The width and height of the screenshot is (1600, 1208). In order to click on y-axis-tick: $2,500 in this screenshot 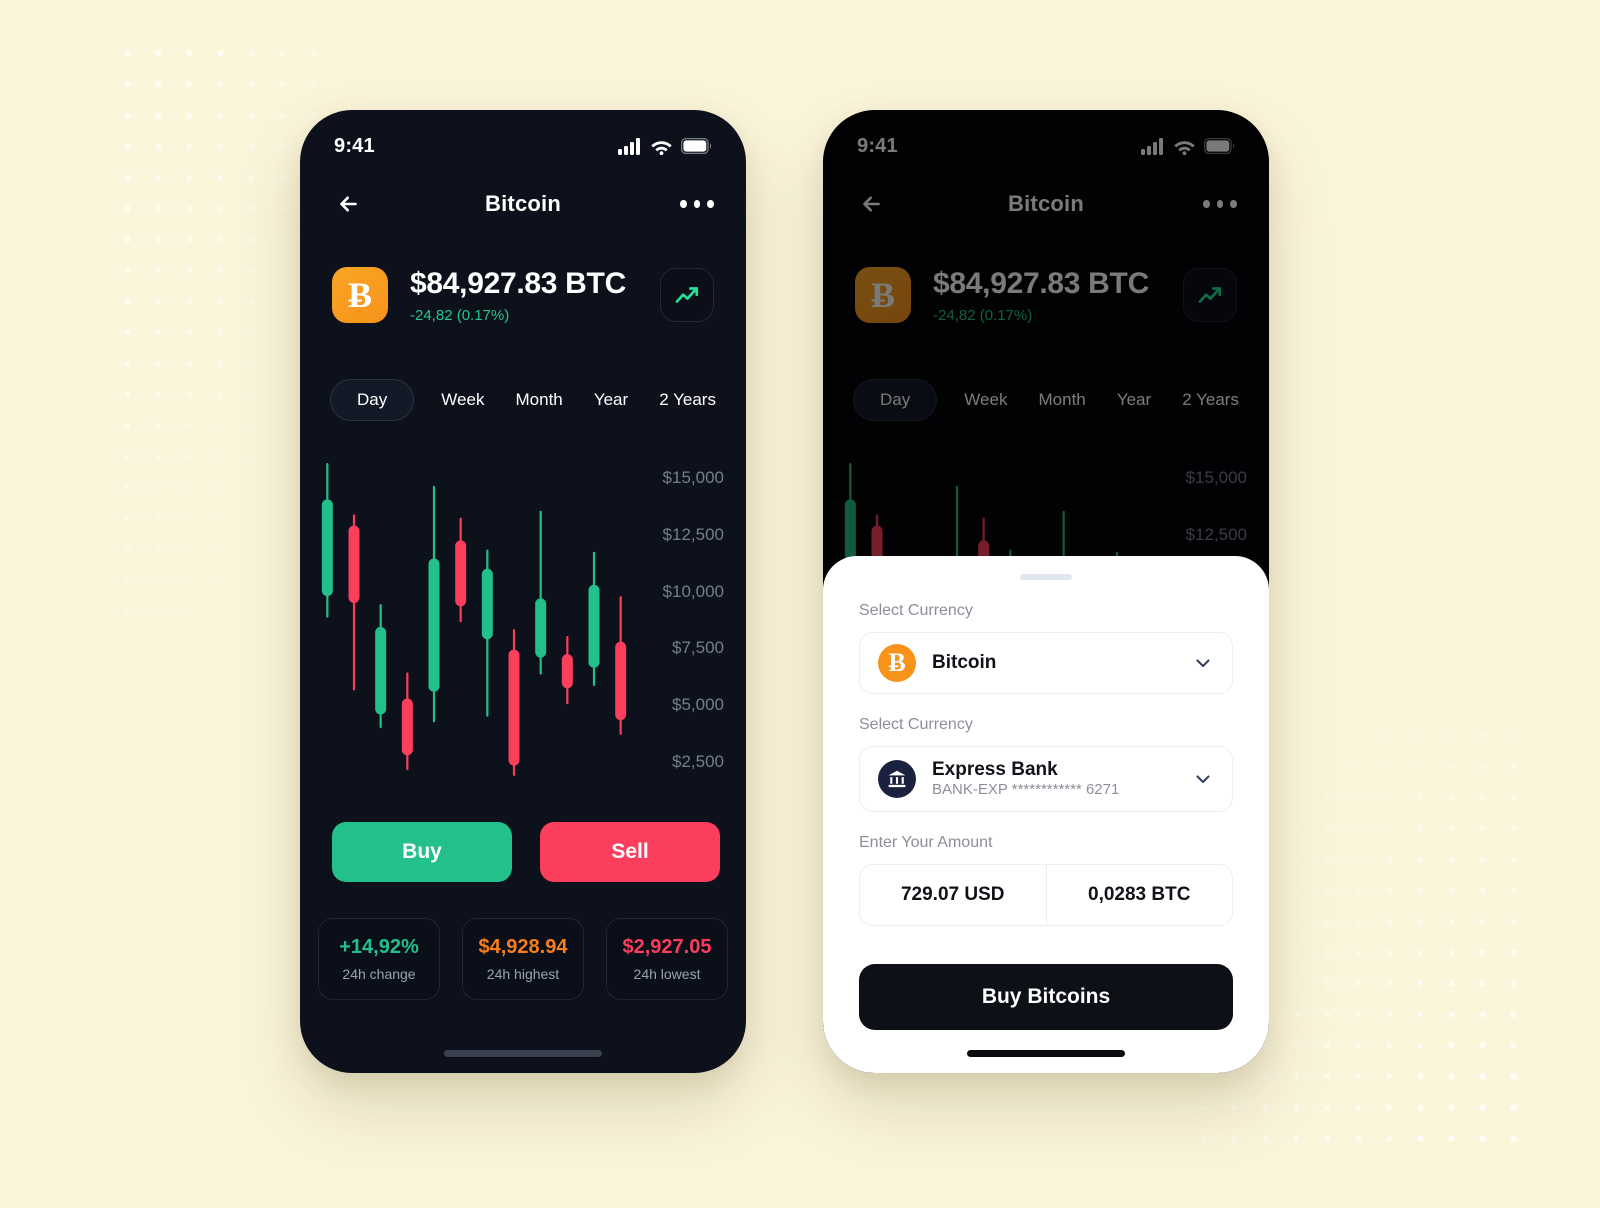, I will do `click(698, 762)`.